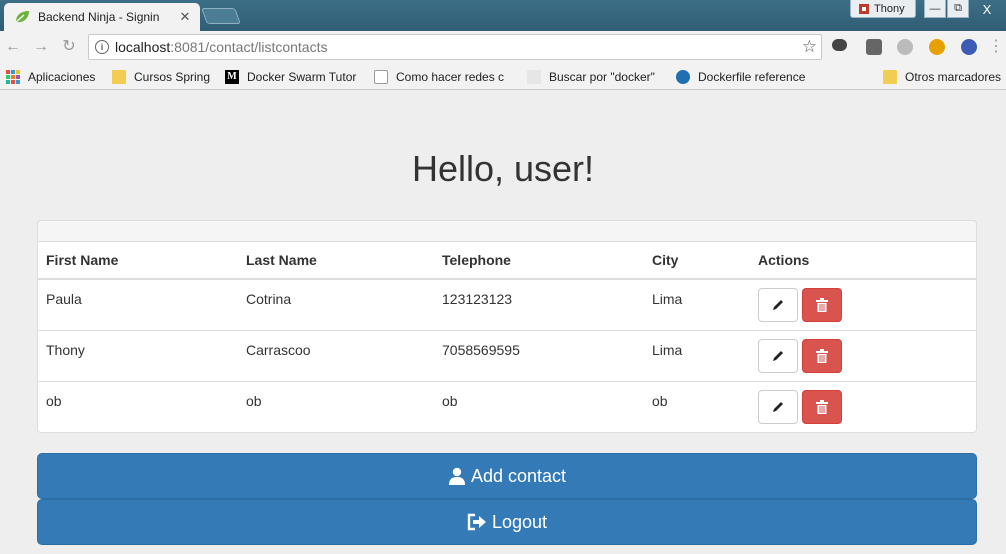 This screenshot has height=554, width=1006. I want to click on bookmark-apps: Aplicaciones, so click(56, 76).